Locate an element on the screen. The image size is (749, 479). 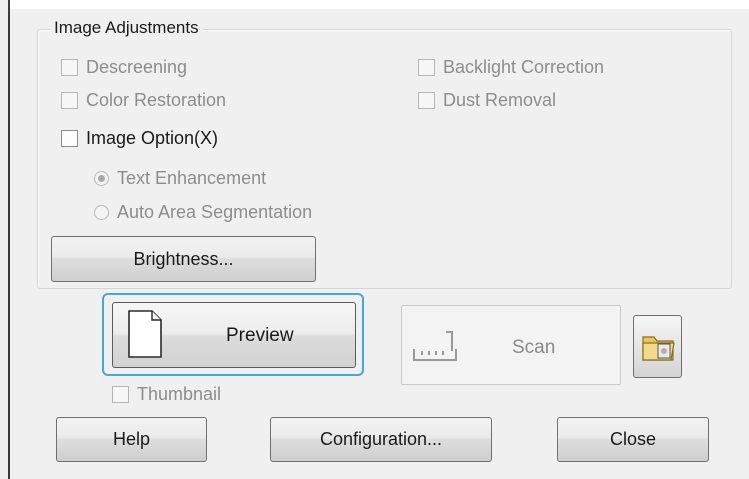
dust-removal-label: Dust Removal is located at coordinates (500, 100).